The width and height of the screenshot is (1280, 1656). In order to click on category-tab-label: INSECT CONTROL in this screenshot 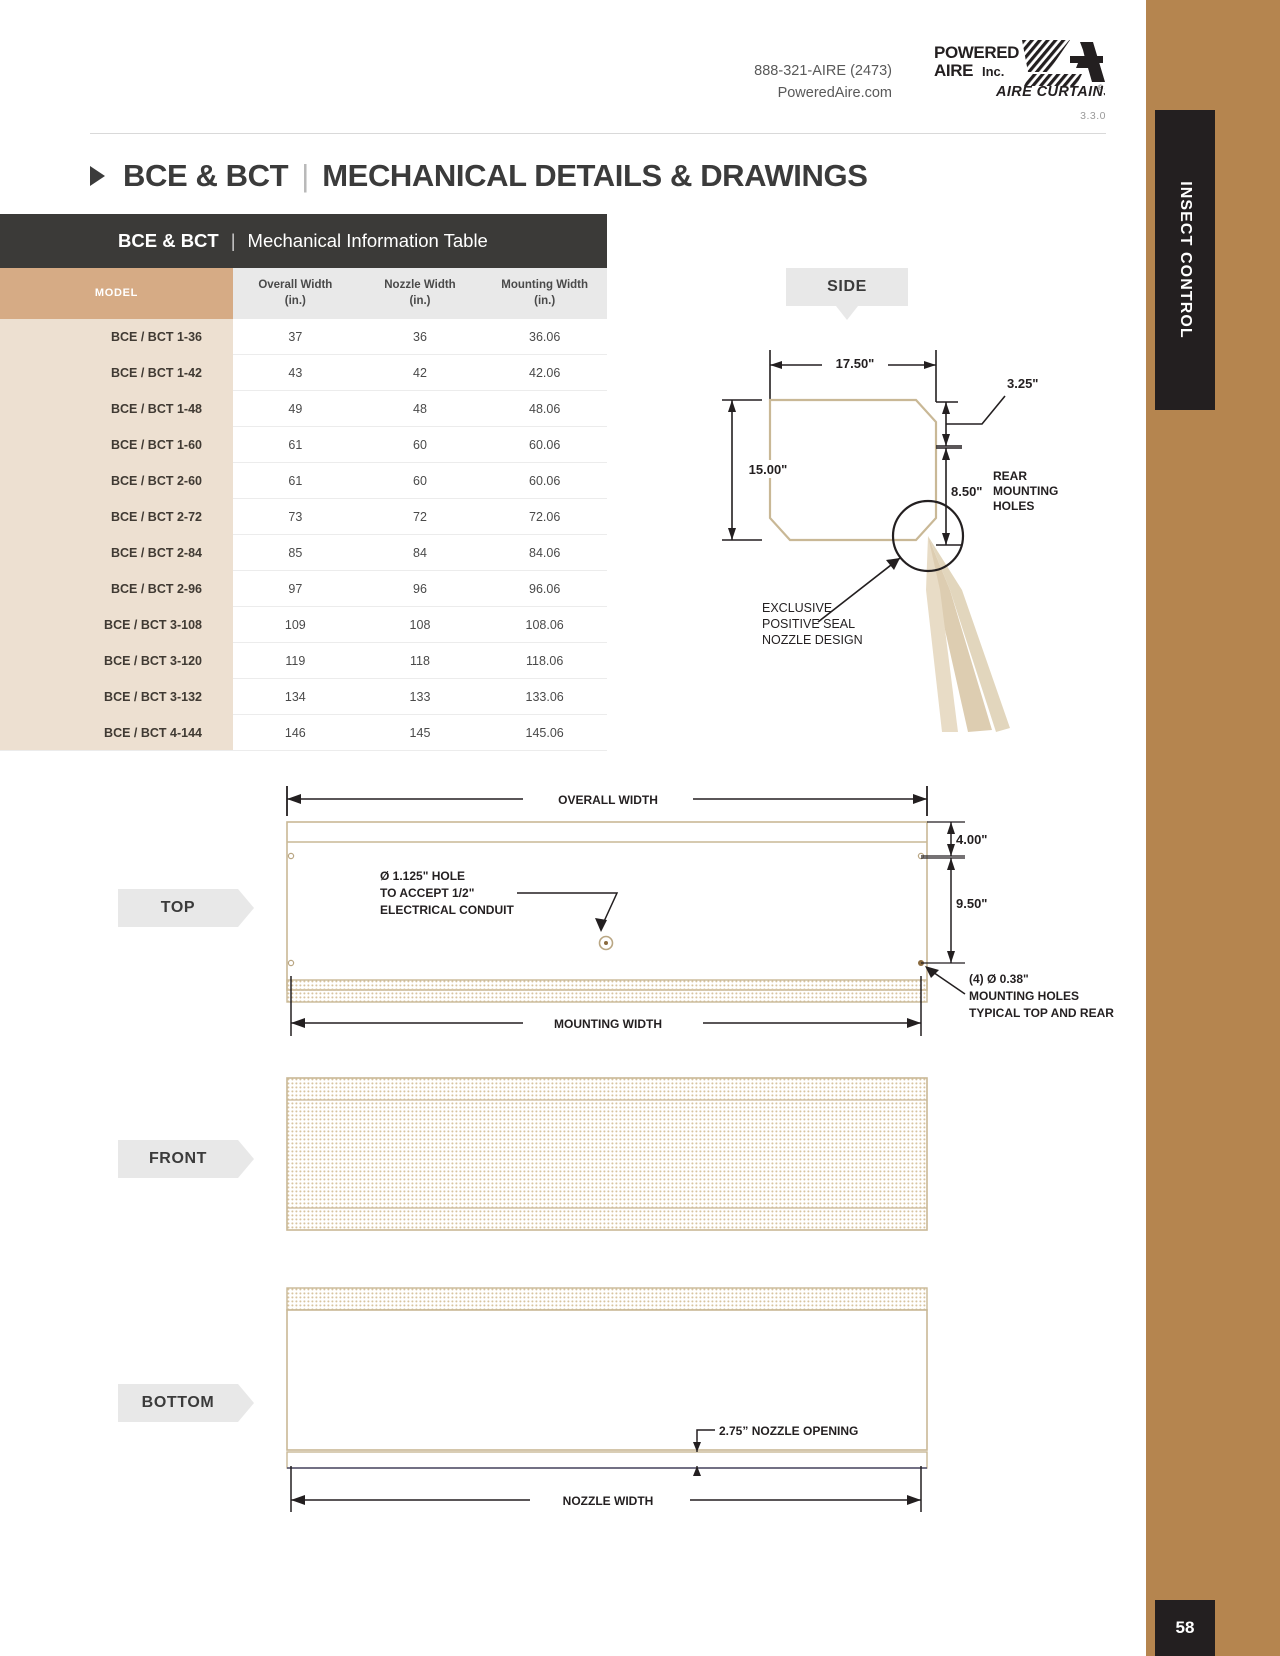, I will do `click(1185, 260)`.